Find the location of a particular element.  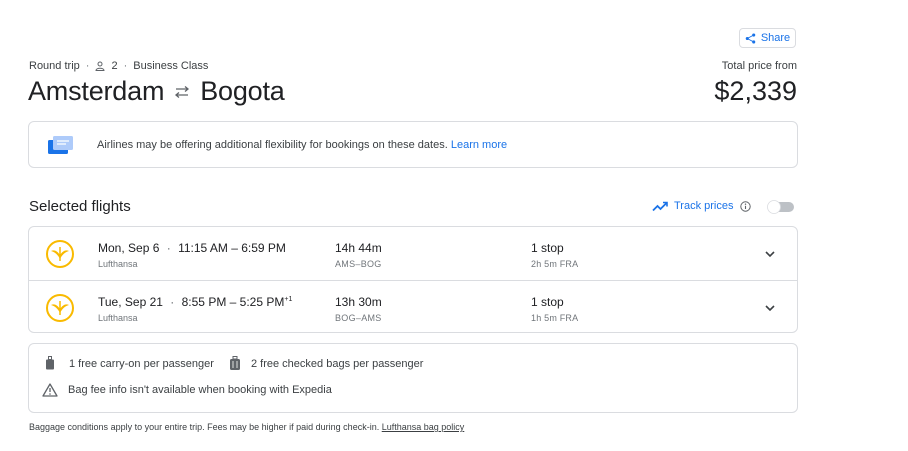

origin-city: Amsterdam is located at coordinates (96, 91).